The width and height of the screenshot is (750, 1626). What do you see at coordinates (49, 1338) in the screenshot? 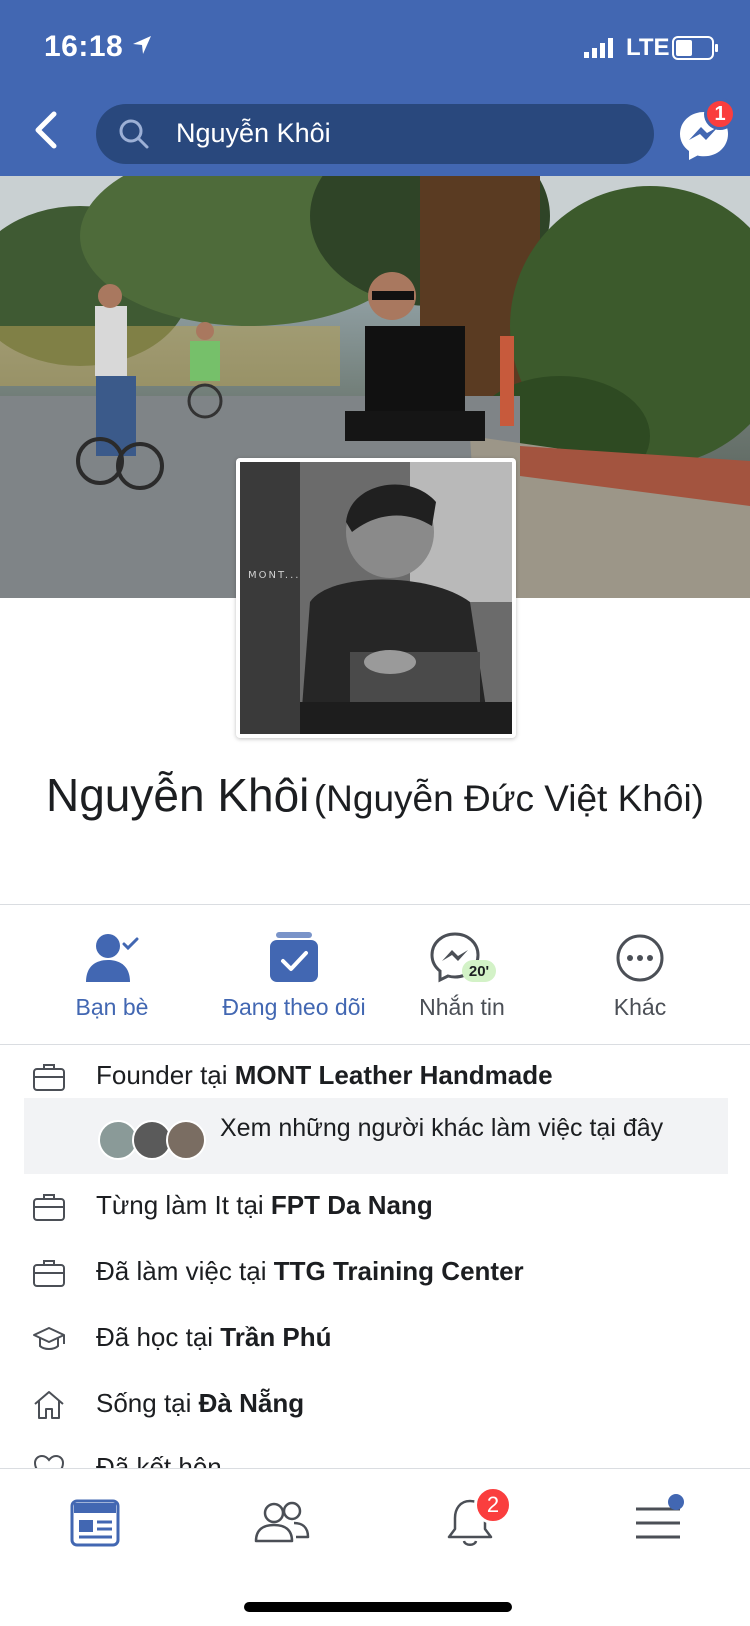
I see `graduation-cap-icon` at bounding box center [49, 1338].